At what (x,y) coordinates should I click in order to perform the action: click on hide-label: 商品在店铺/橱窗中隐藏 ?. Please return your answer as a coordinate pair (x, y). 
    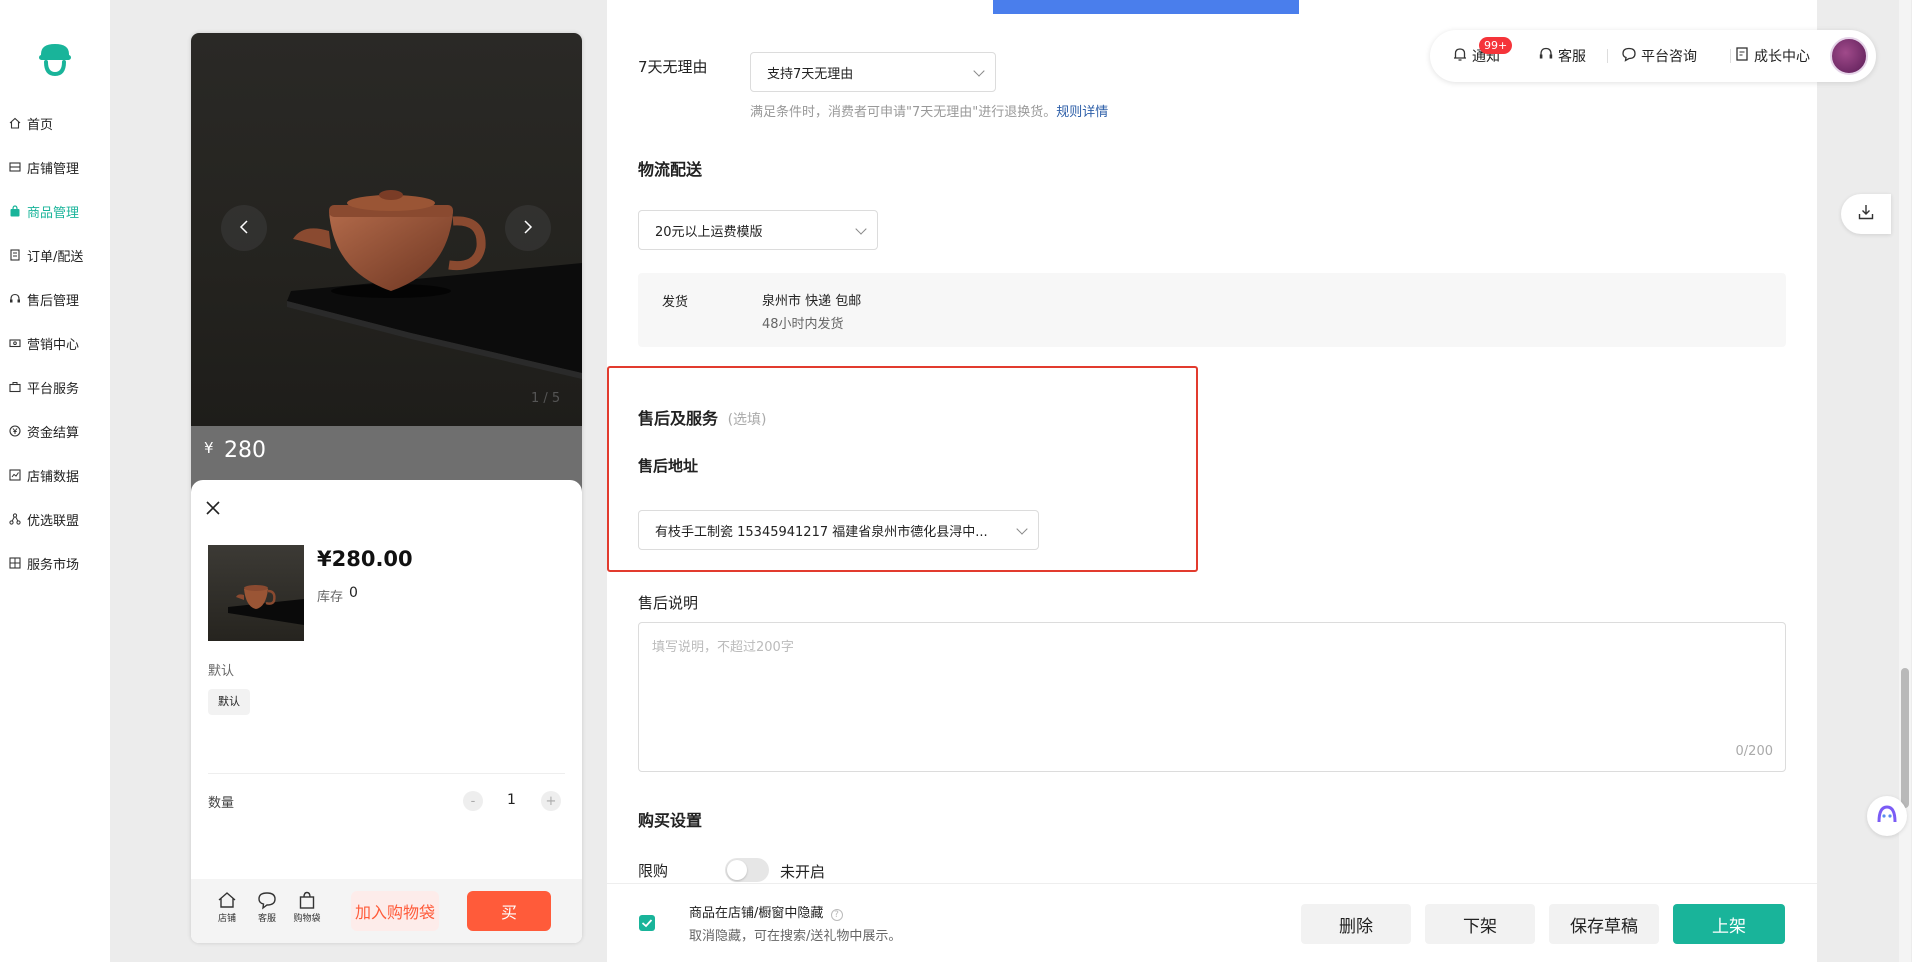
    Looking at the image, I should click on (766, 911).